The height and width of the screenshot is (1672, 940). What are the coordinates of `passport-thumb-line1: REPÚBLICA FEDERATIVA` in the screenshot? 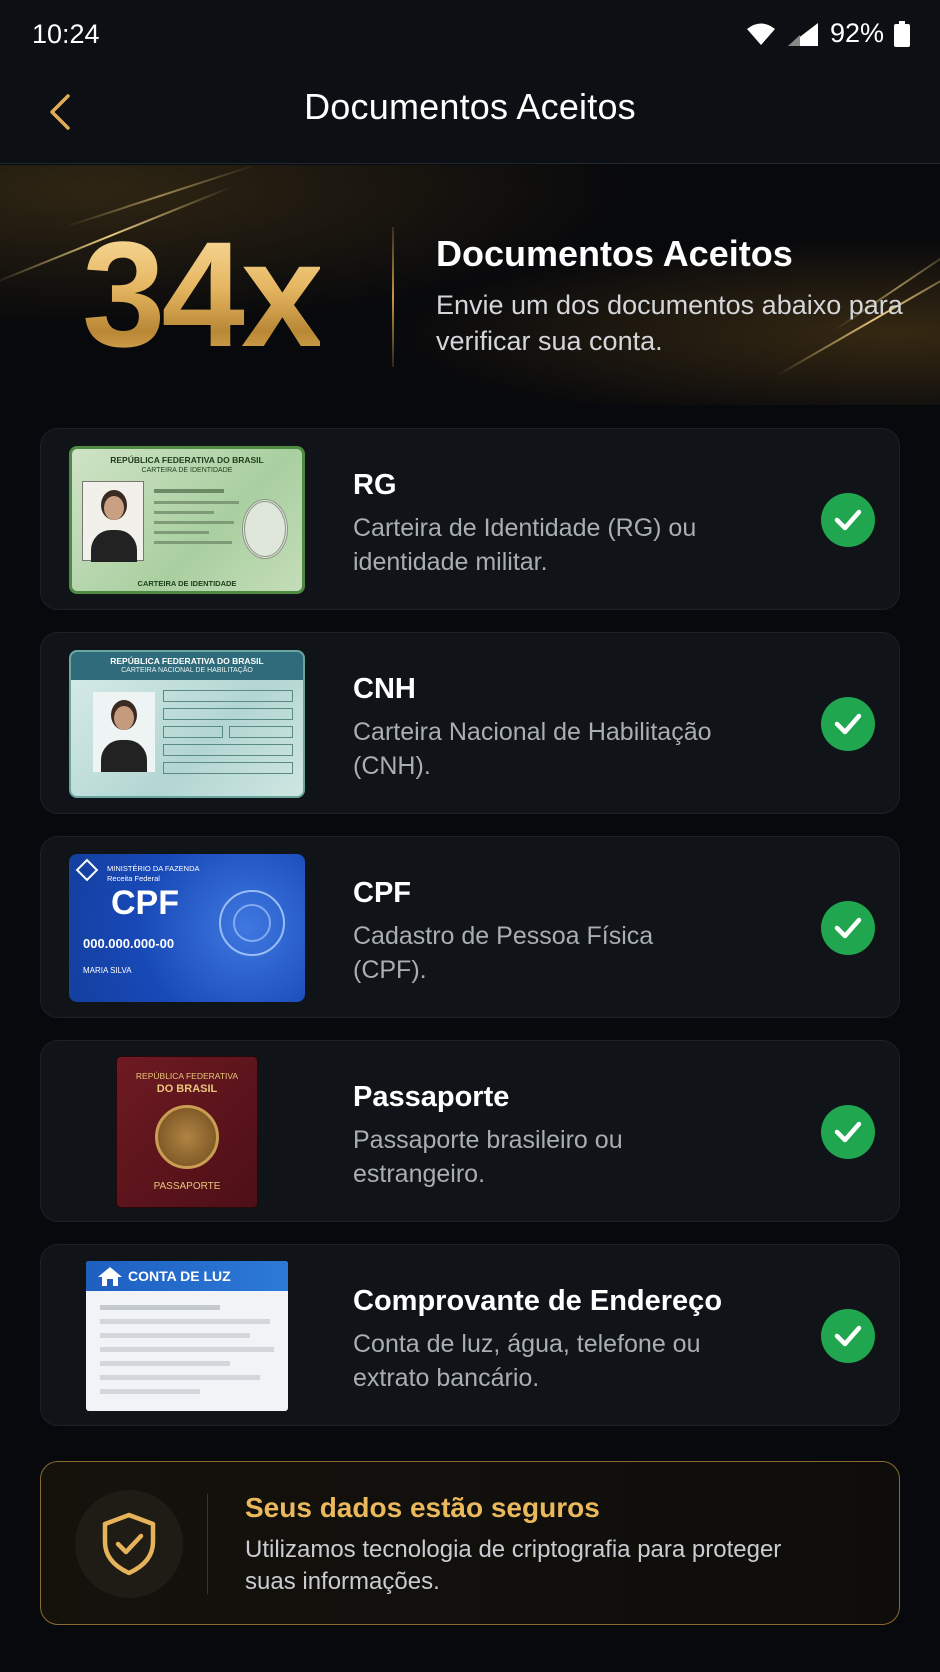 It's located at (187, 1076).